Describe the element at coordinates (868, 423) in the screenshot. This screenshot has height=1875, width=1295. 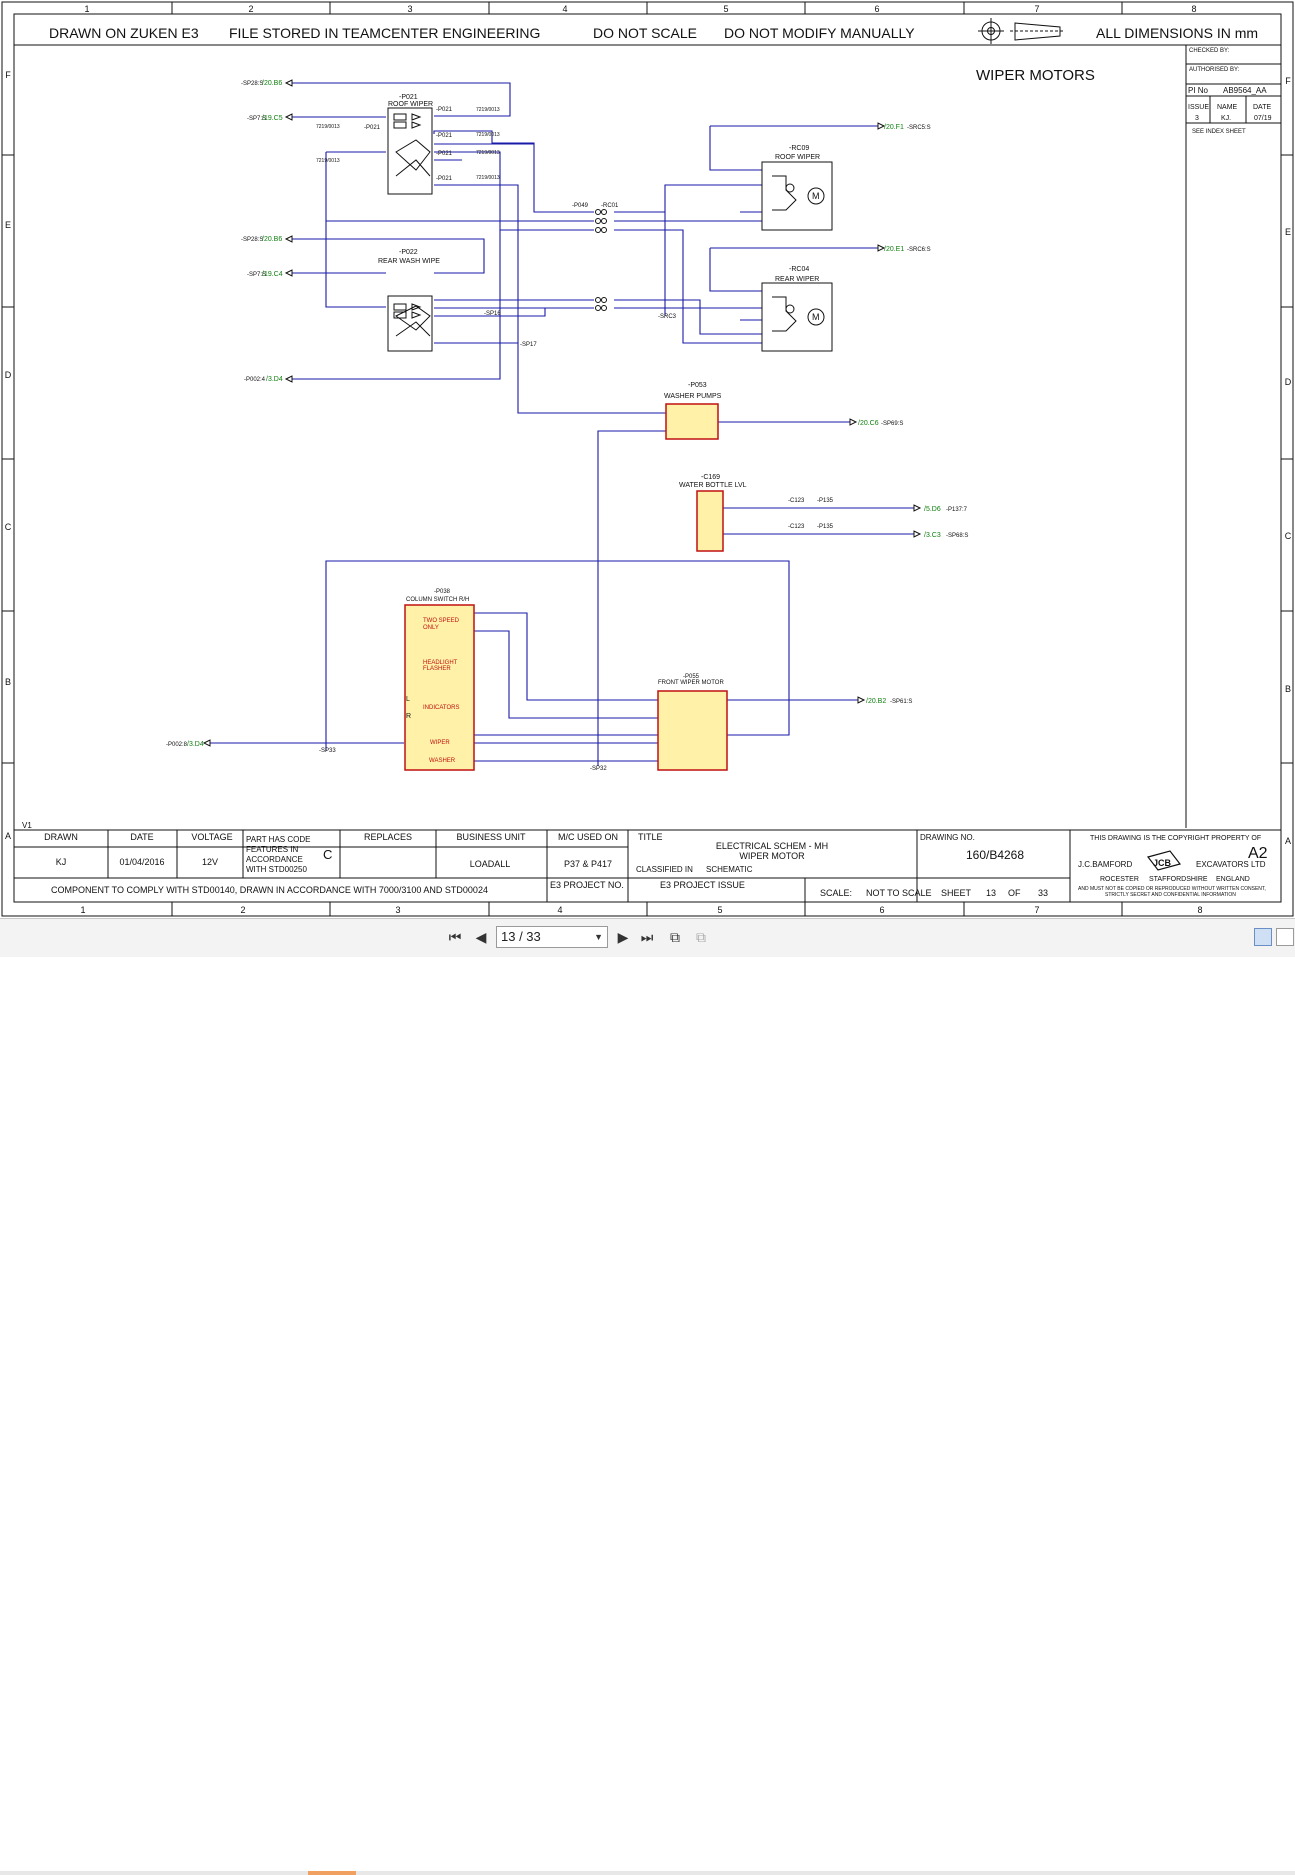
I see `ref-sp69s-link: /20.C6` at that location.